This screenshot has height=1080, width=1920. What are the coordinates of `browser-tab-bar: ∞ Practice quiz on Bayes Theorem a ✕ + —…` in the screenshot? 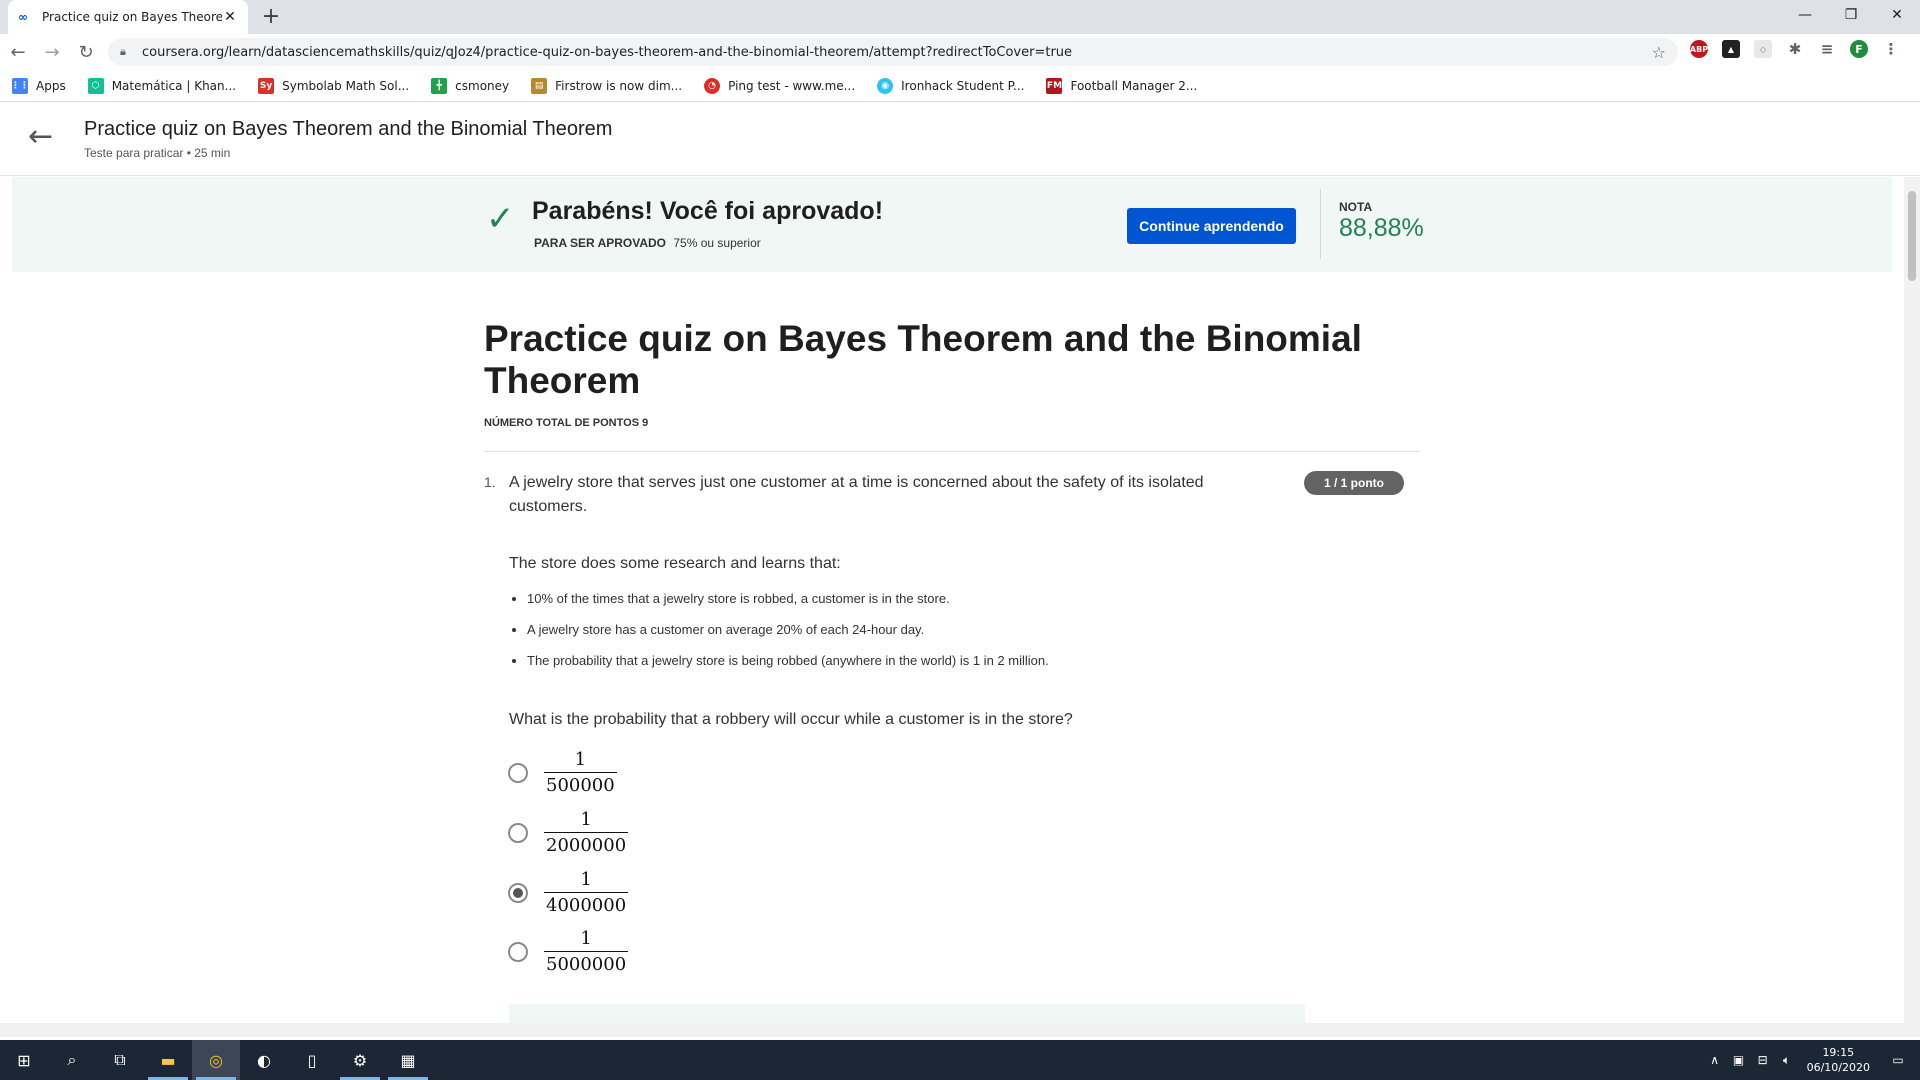 It's located at (960, 17).